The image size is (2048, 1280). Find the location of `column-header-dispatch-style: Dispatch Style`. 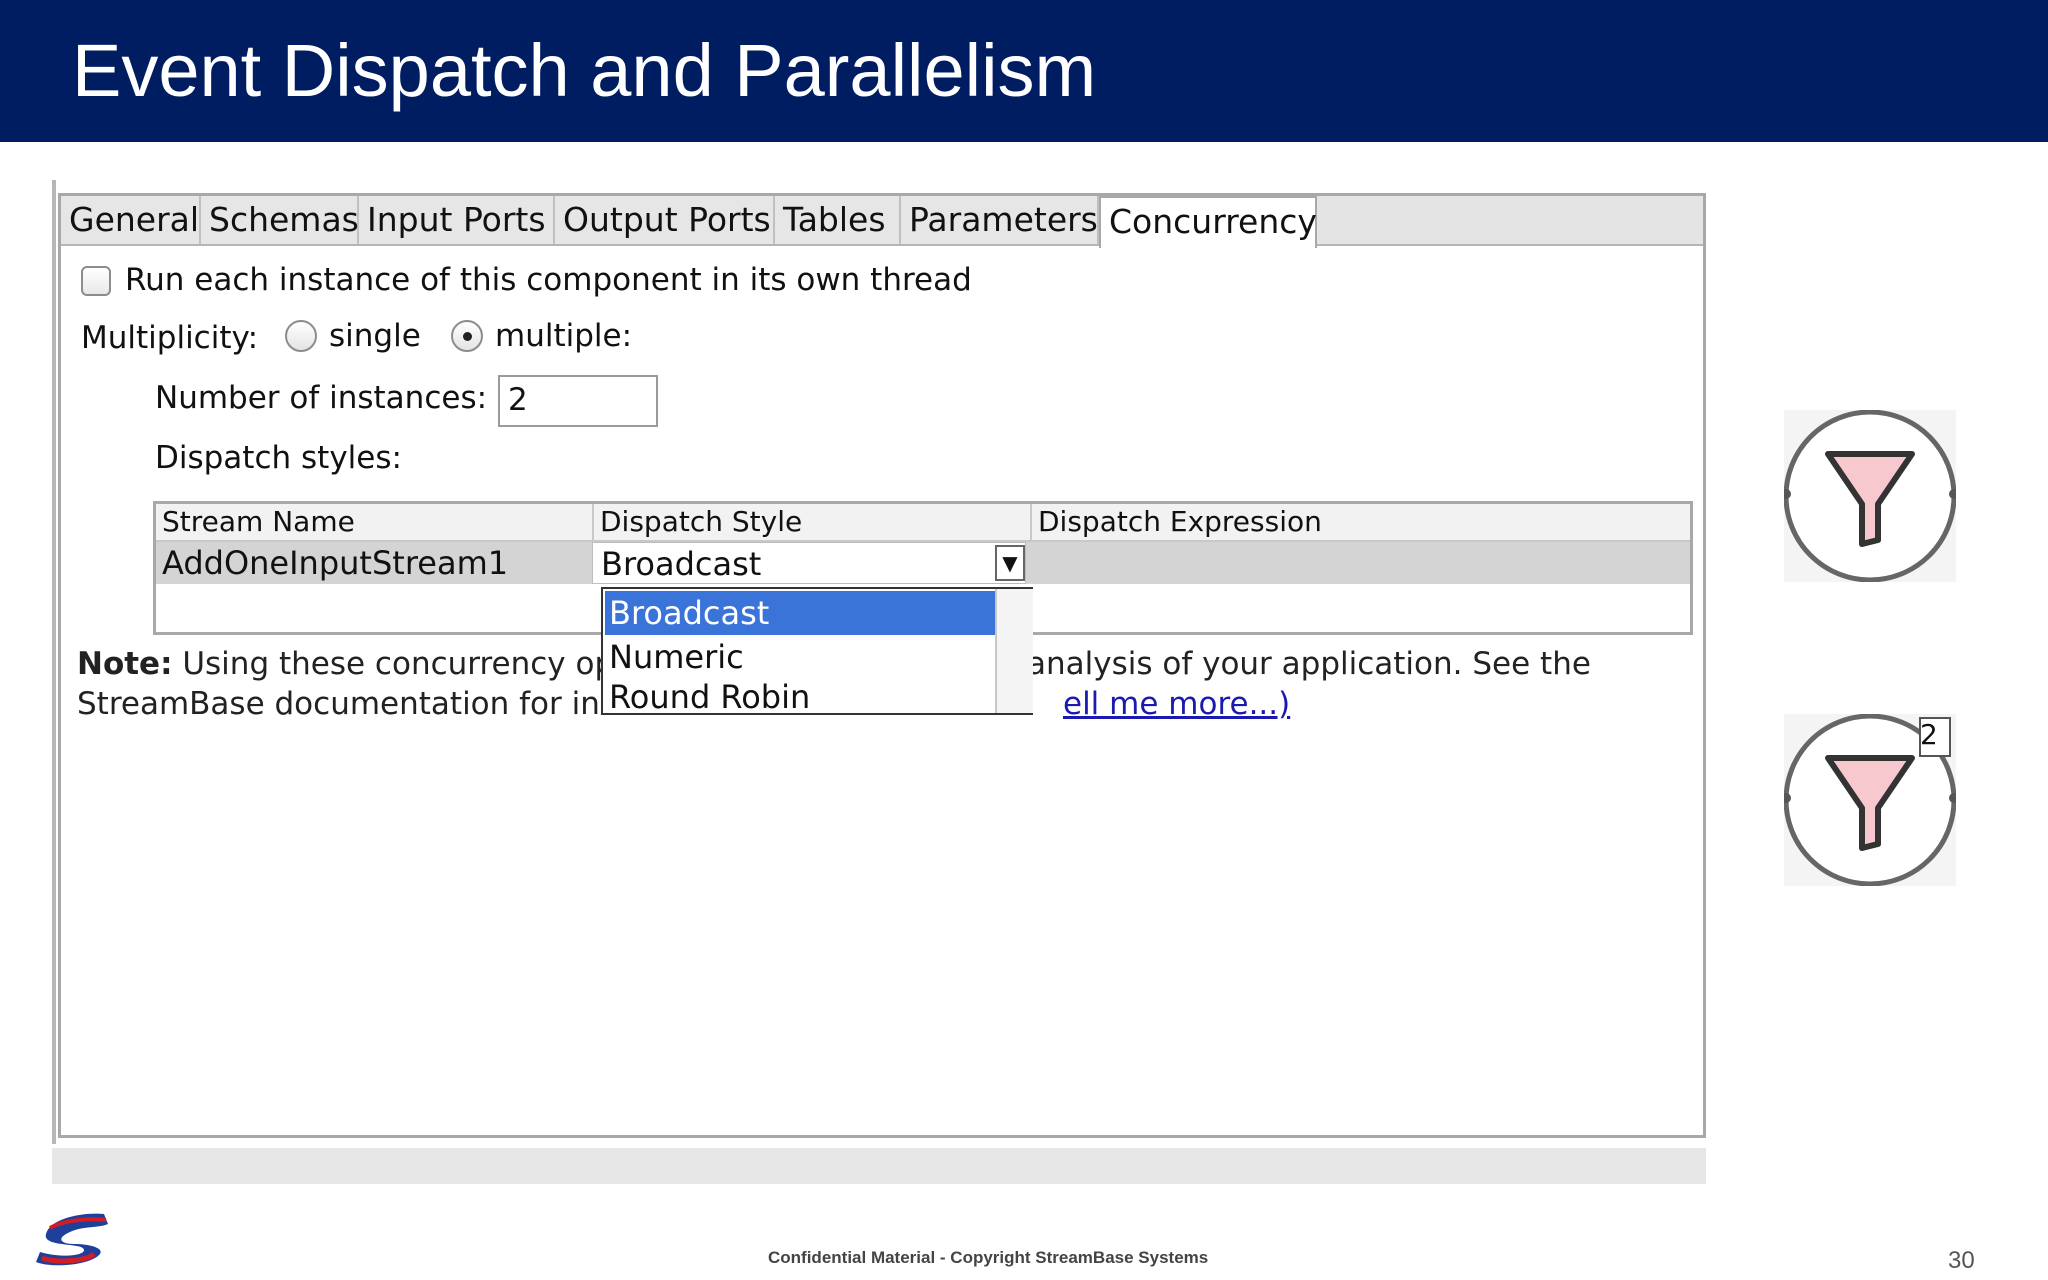

column-header-dispatch-style: Dispatch Style is located at coordinates (813, 522).